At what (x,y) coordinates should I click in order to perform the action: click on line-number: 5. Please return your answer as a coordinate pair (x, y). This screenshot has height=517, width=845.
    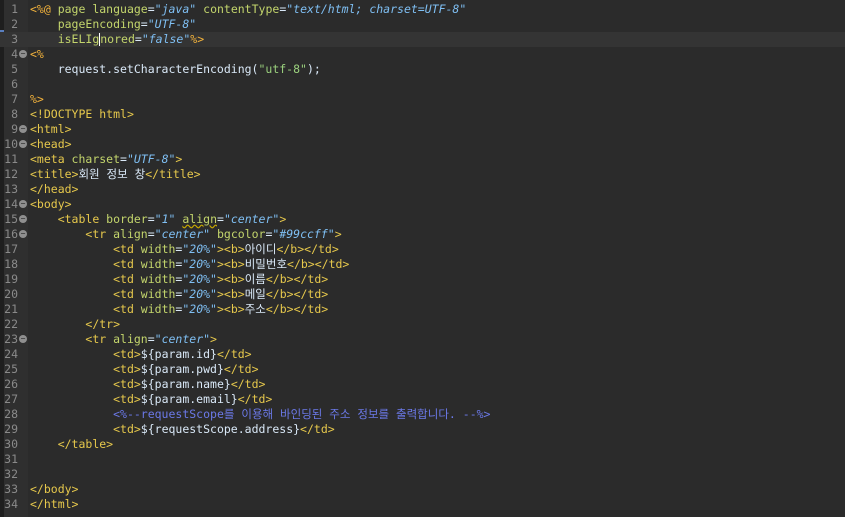
    Looking at the image, I should click on (14, 69).